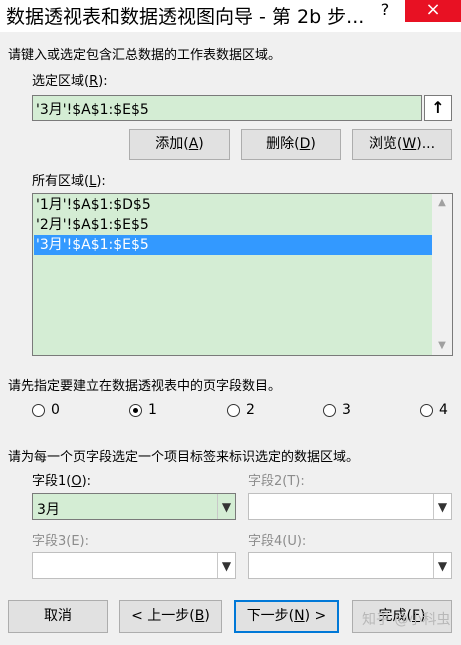 Image resolution: width=461 pixels, height=645 pixels. Describe the element at coordinates (286, 616) in the screenshot. I see `next-button: 下一步(N) >` at that location.